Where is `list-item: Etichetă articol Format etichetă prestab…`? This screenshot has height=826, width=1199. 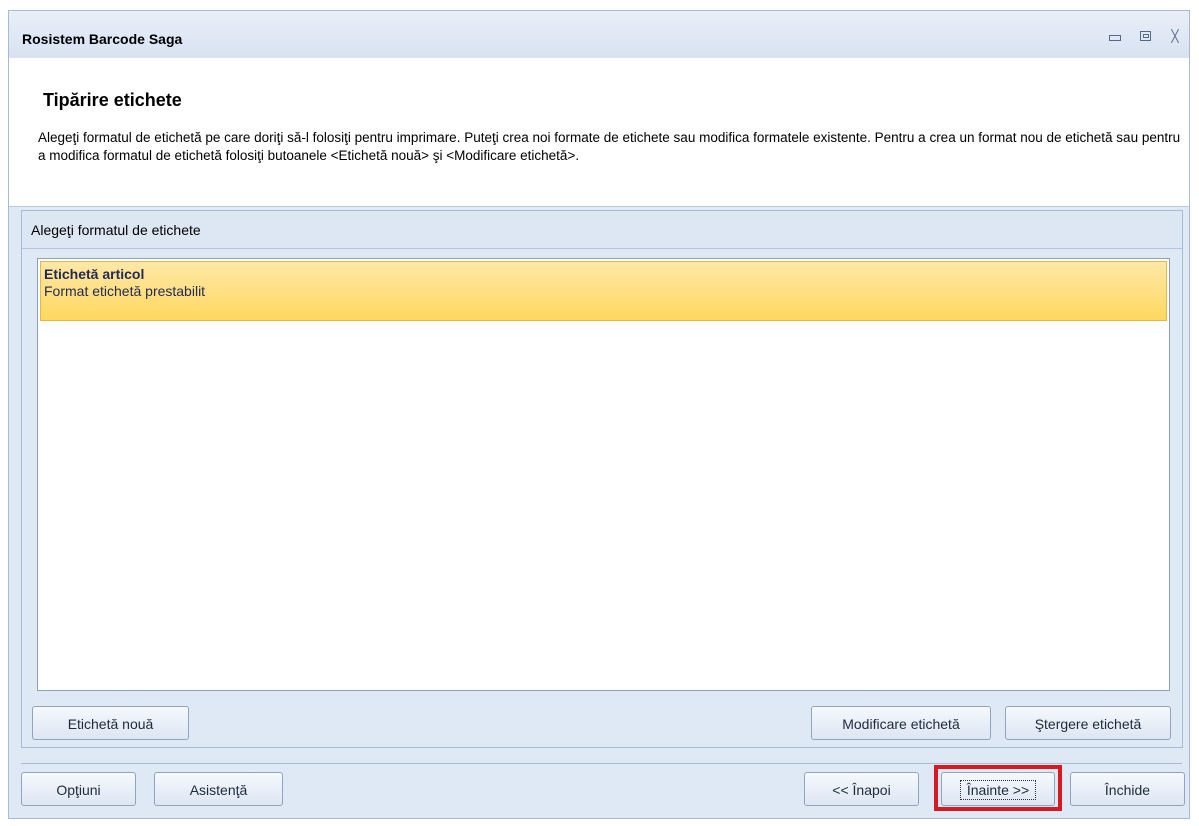 list-item: Etichetă articol Format etichetă prestab… is located at coordinates (603, 291).